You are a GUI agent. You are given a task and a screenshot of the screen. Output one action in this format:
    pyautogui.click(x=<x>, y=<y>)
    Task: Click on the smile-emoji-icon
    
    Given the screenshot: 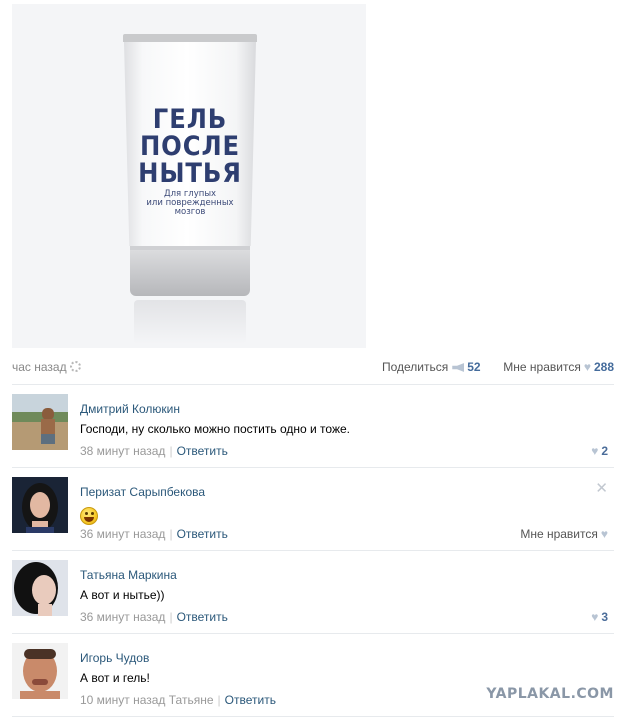 What is the action you would take?
    pyautogui.click(x=89, y=516)
    